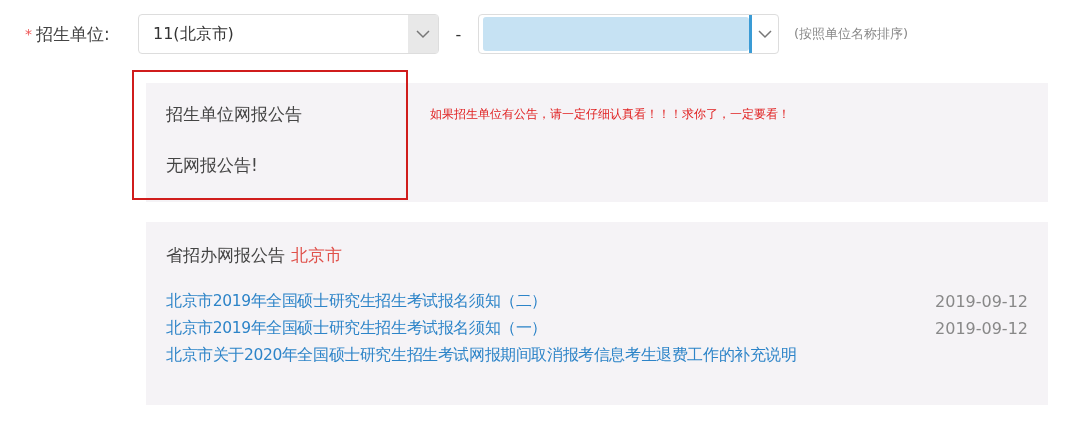  I want to click on field-label: 招生单位:, so click(73, 34).